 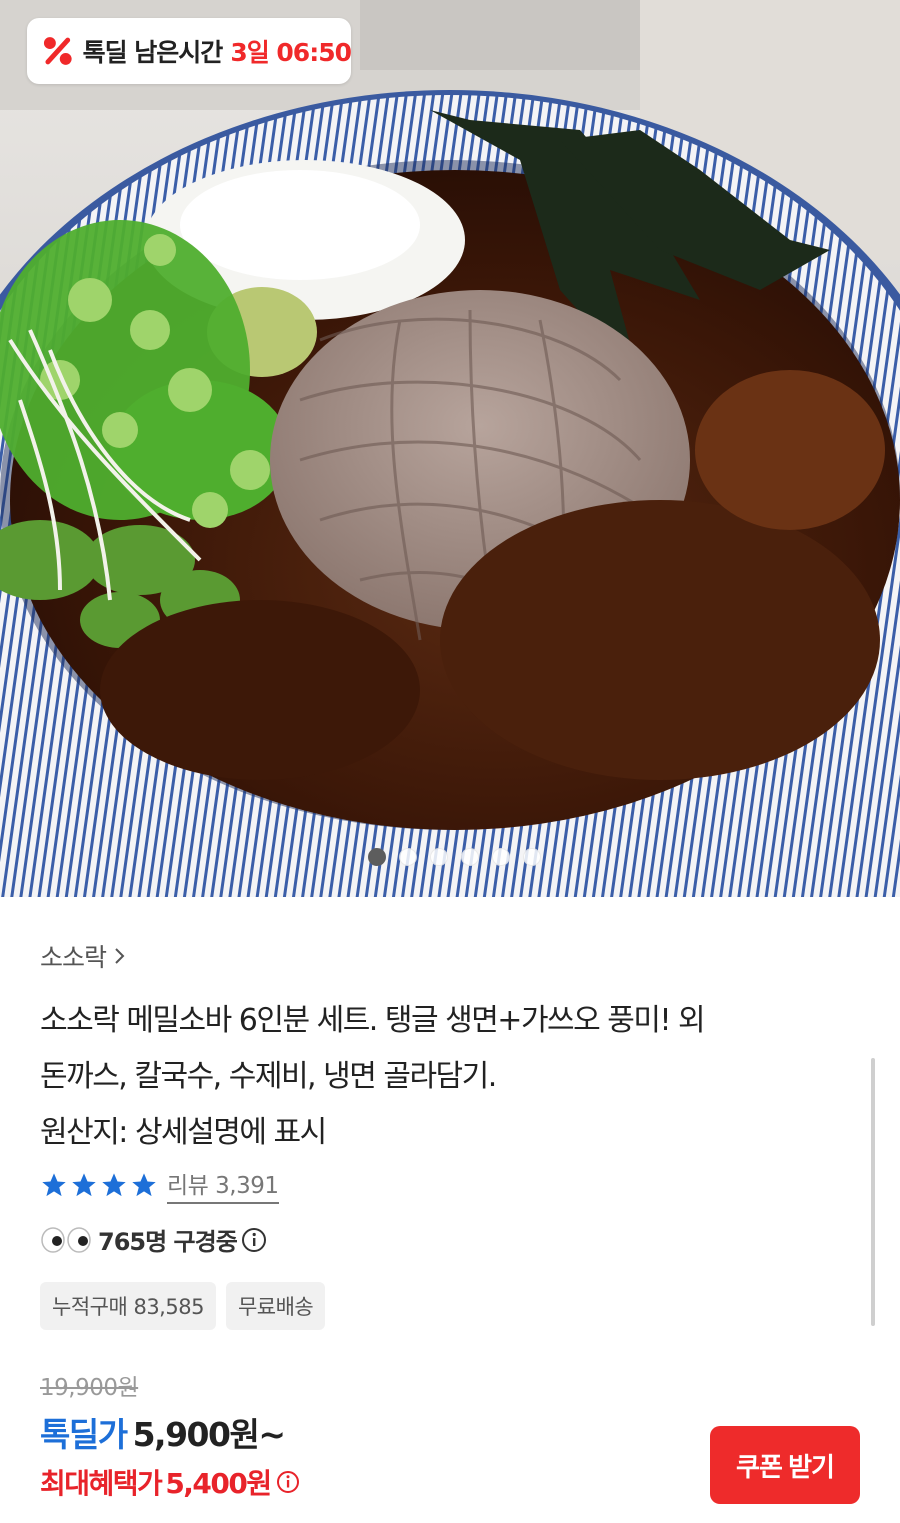 What do you see at coordinates (209, 1434) in the screenshot?
I see `deal-price: 5,900원~` at bounding box center [209, 1434].